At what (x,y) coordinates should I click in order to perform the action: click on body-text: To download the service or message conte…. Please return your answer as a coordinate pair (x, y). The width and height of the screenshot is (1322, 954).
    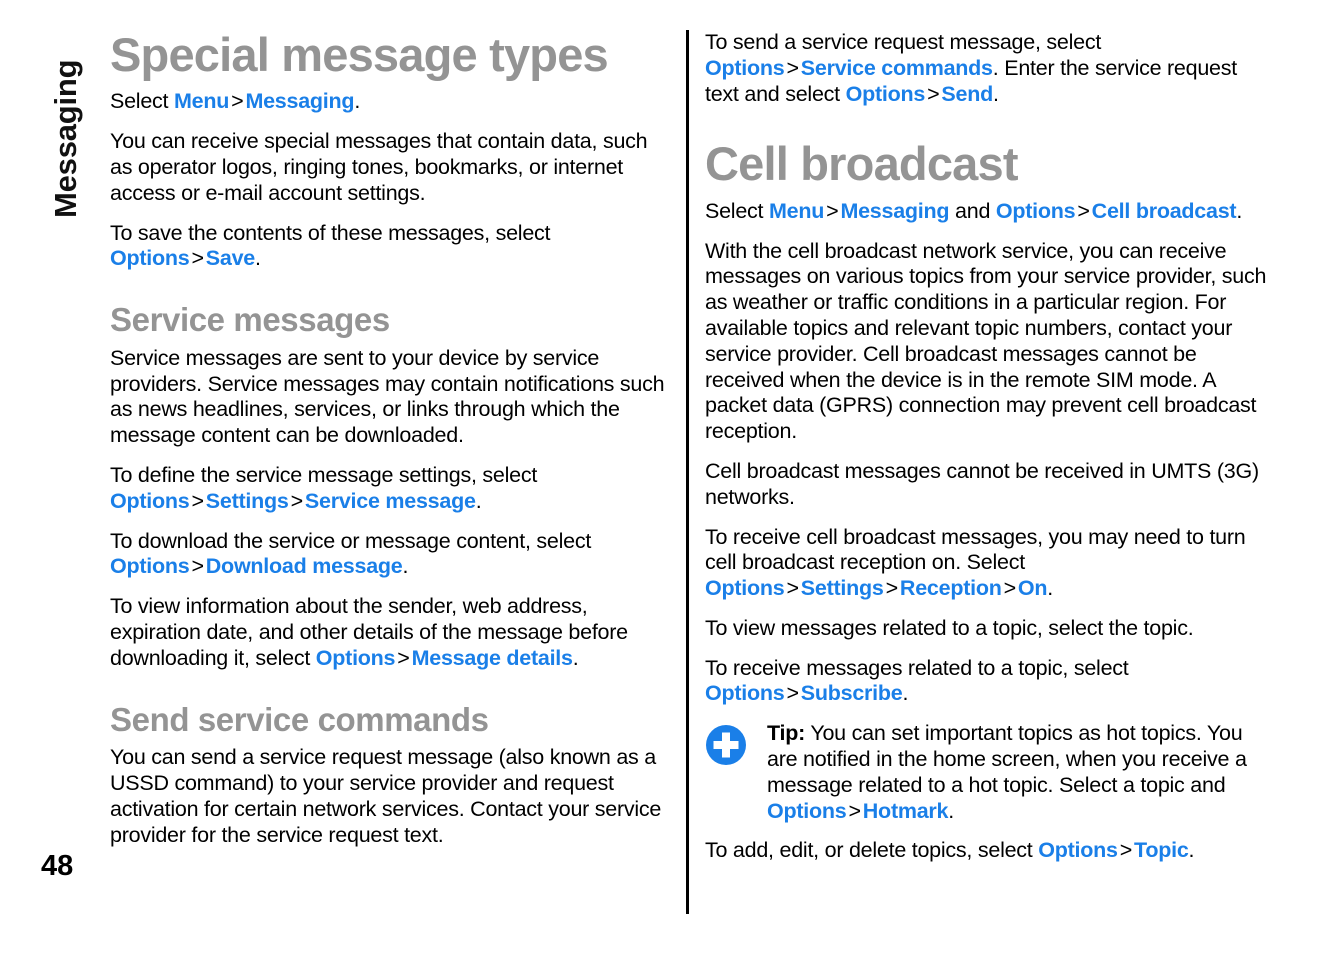
    Looking at the image, I should click on (351, 540).